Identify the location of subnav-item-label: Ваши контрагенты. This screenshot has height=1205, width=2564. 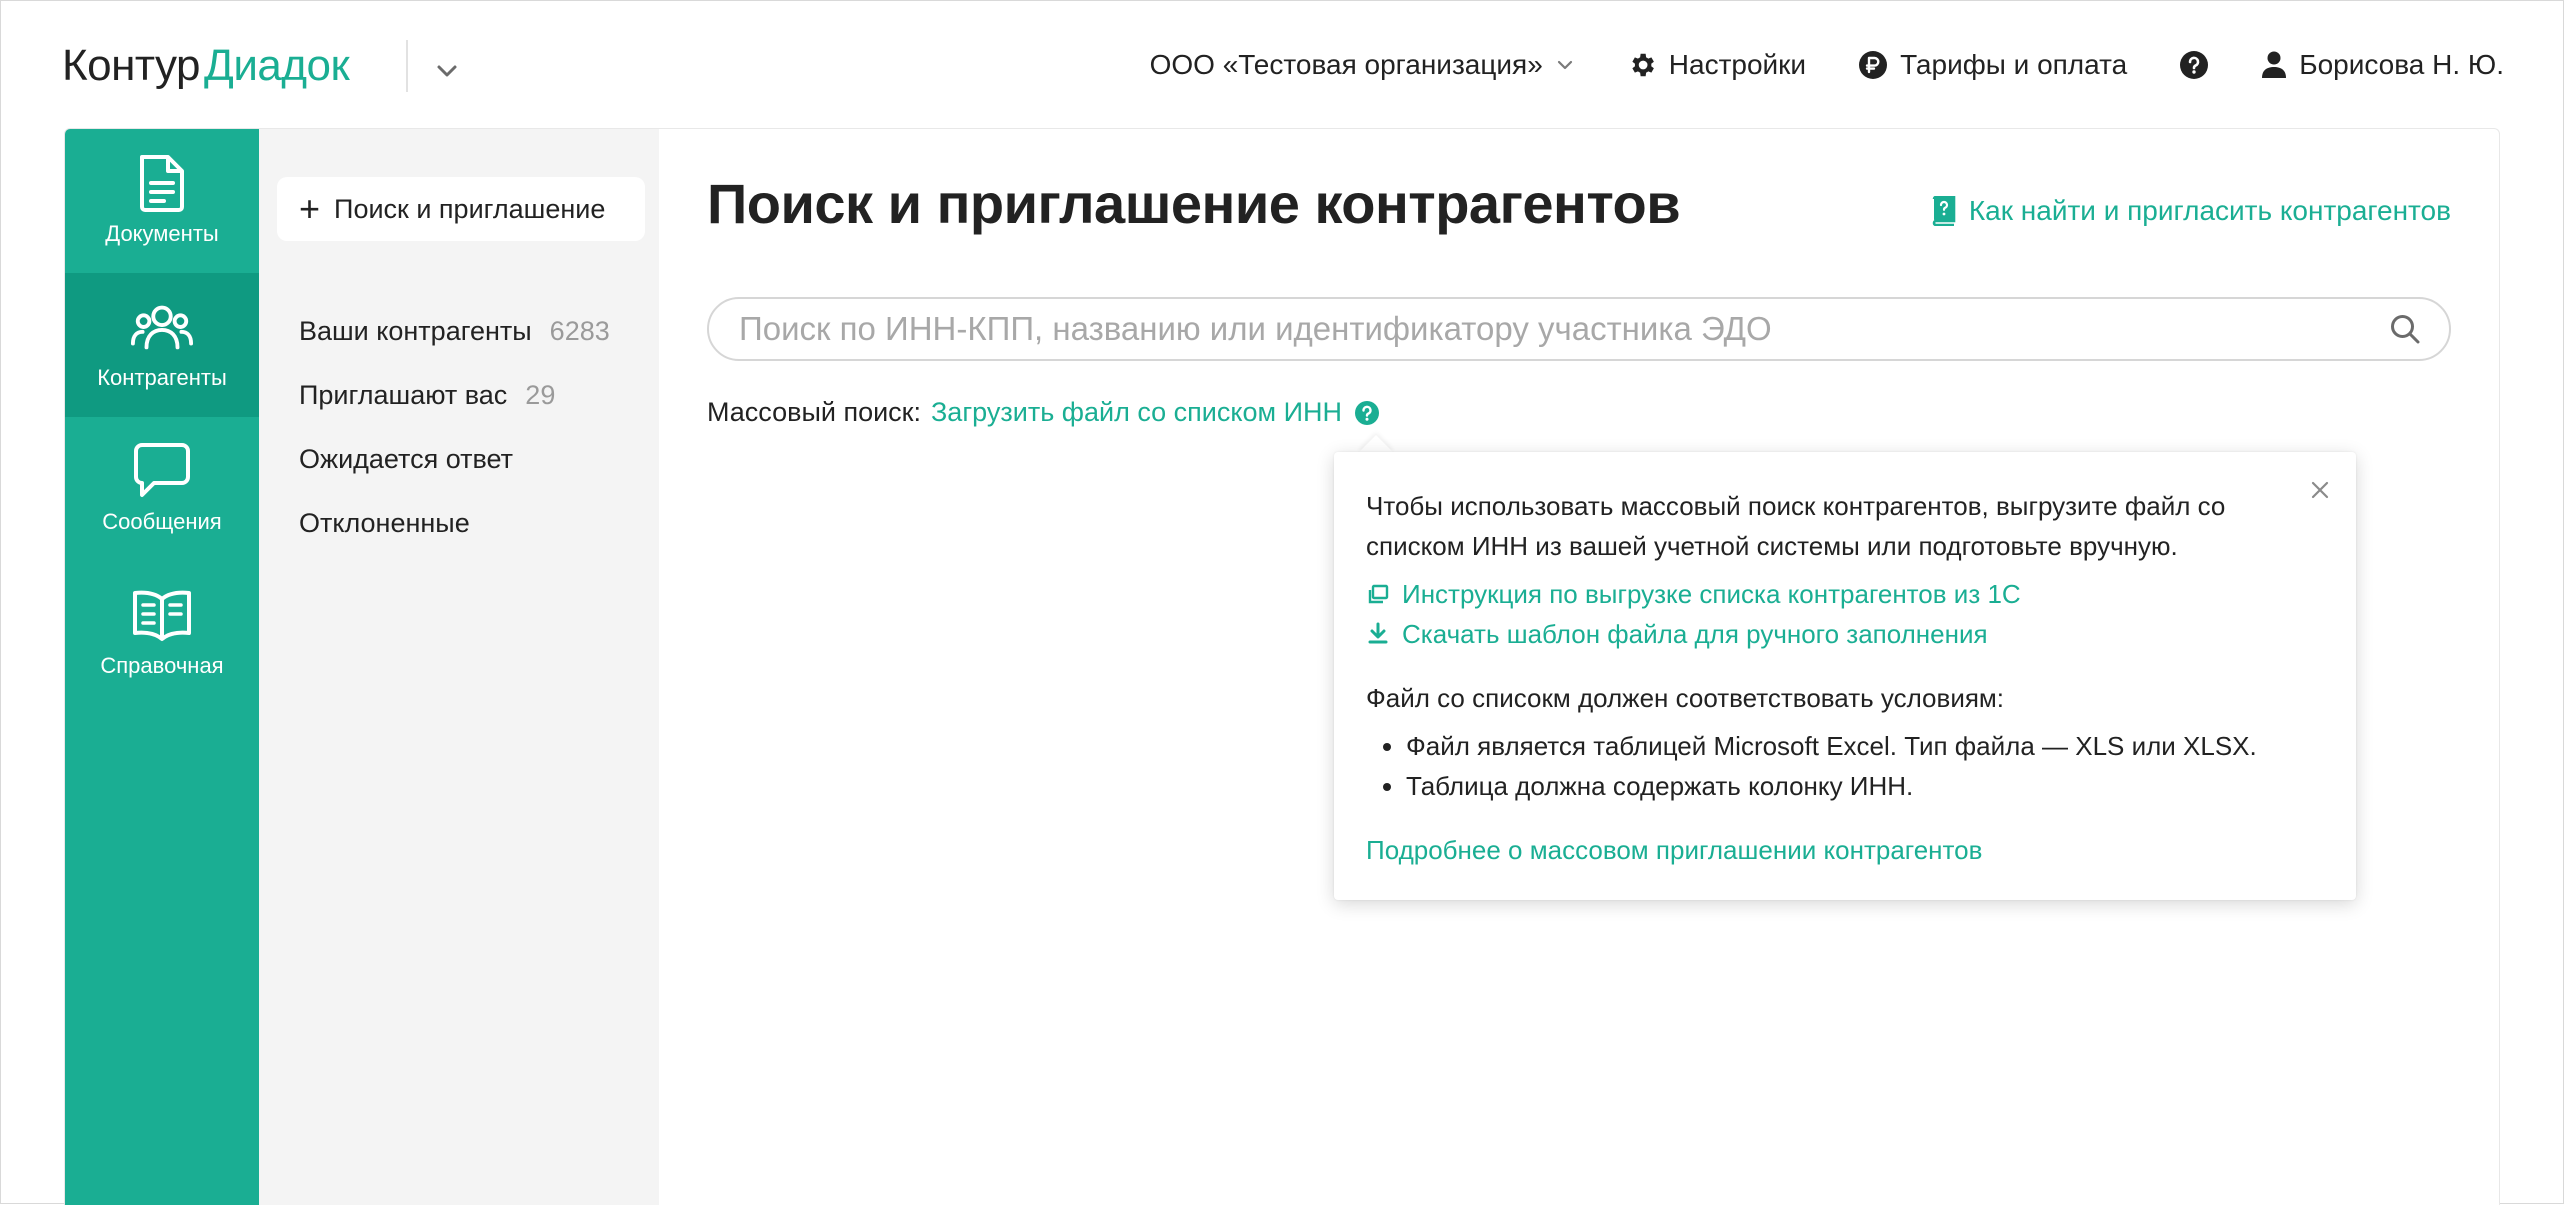
(415, 330).